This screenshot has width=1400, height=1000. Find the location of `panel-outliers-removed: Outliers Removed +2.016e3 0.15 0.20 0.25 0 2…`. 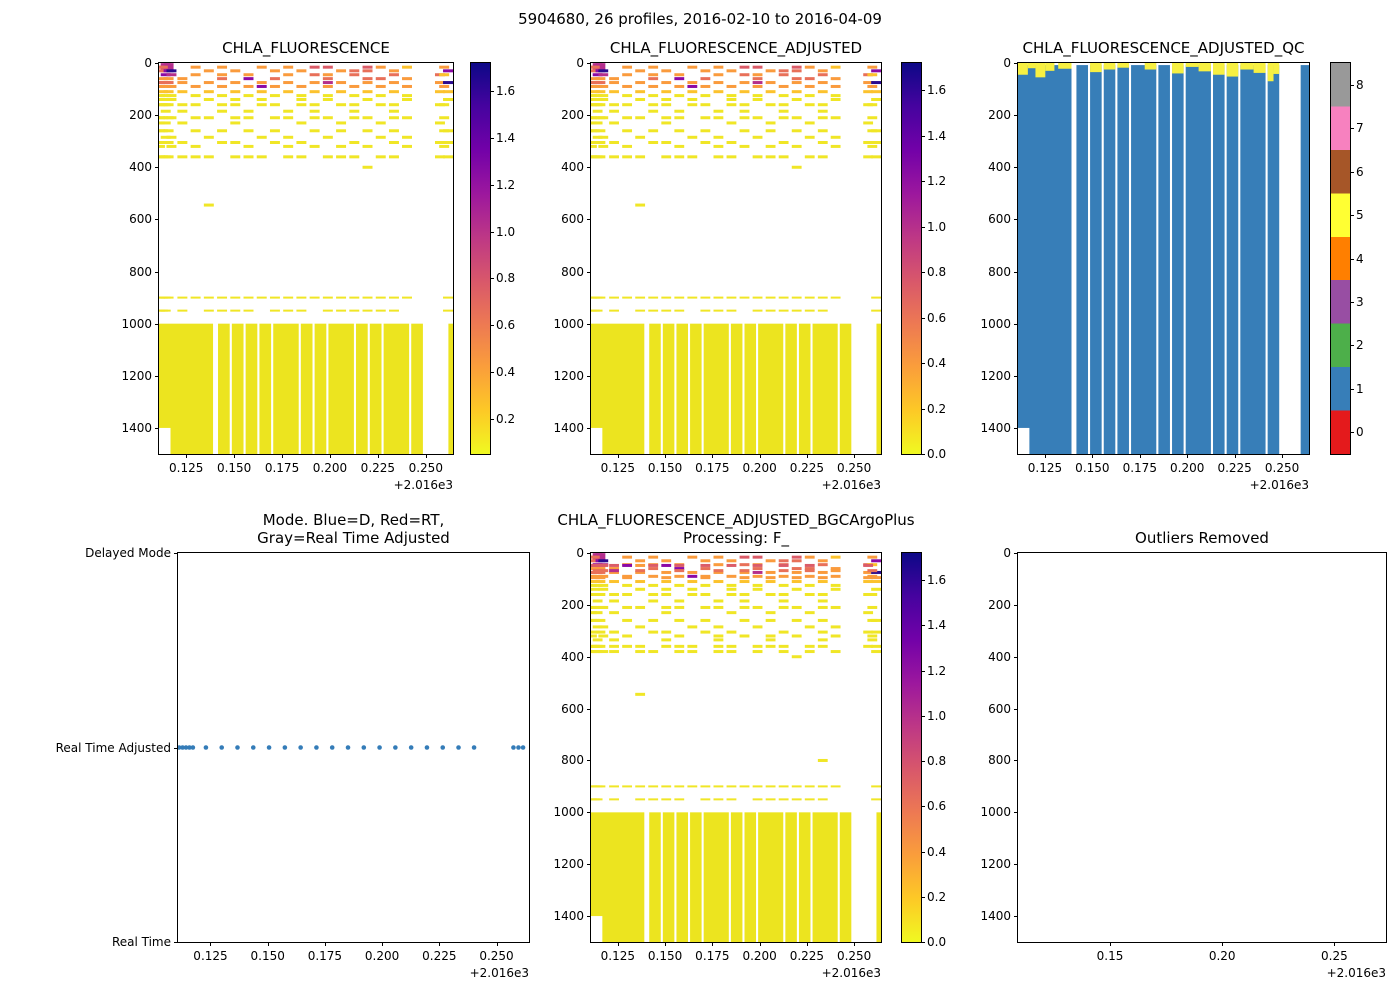

panel-outliers-removed: Outliers Removed +2.016e3 0.15 0.20 0.25 0 2… is located at coordinates (1183, 754).